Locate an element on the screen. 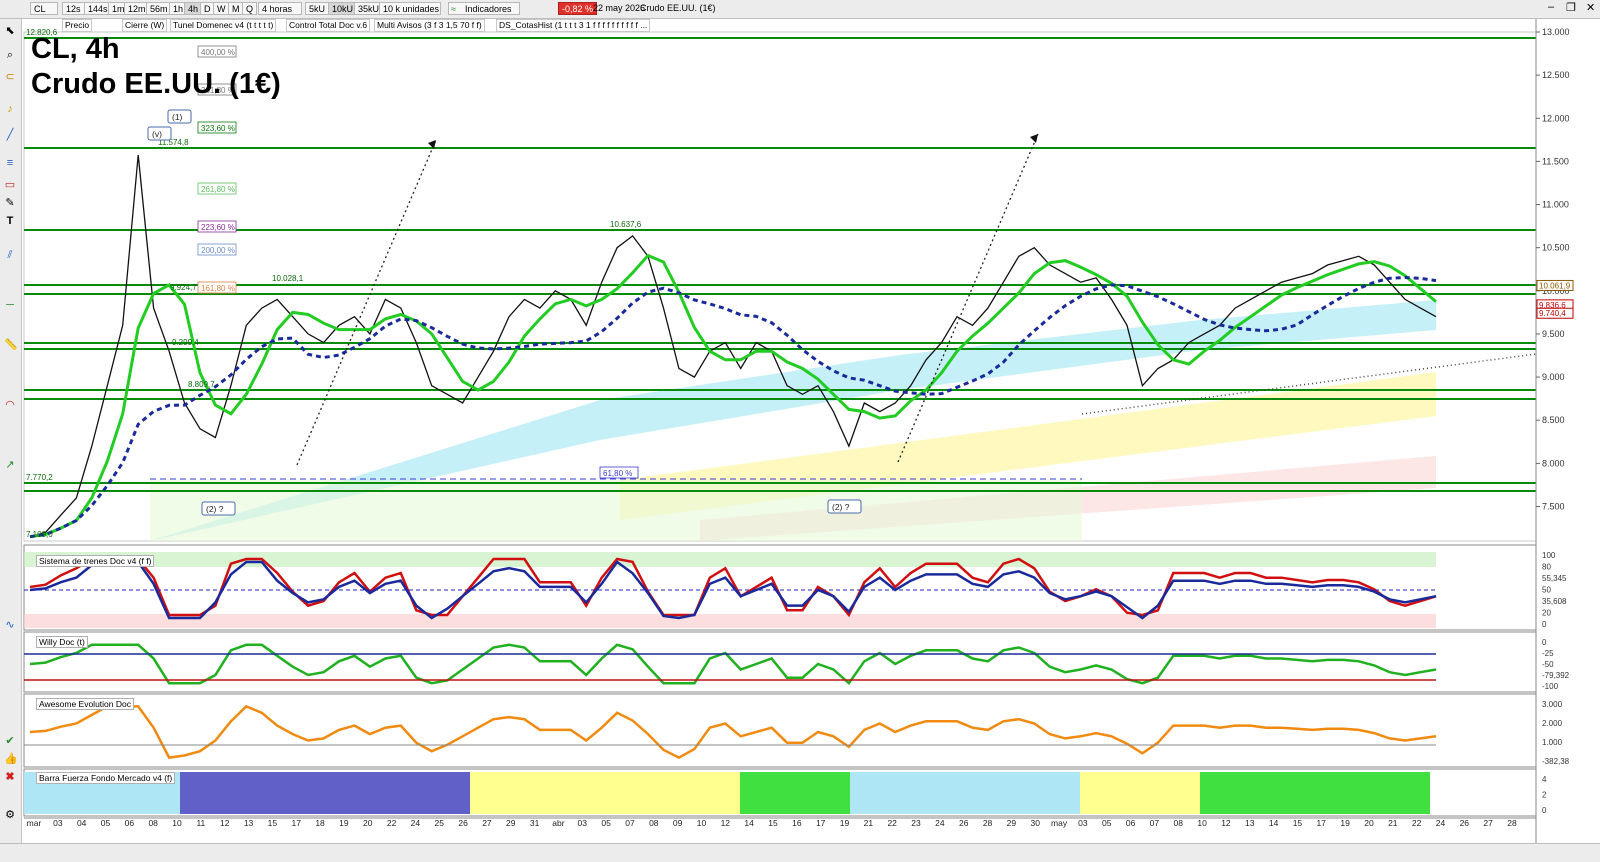  panel-title-trenes: Sistema de trenes Doc v4 (f f) is located at coordinates (95, 561).